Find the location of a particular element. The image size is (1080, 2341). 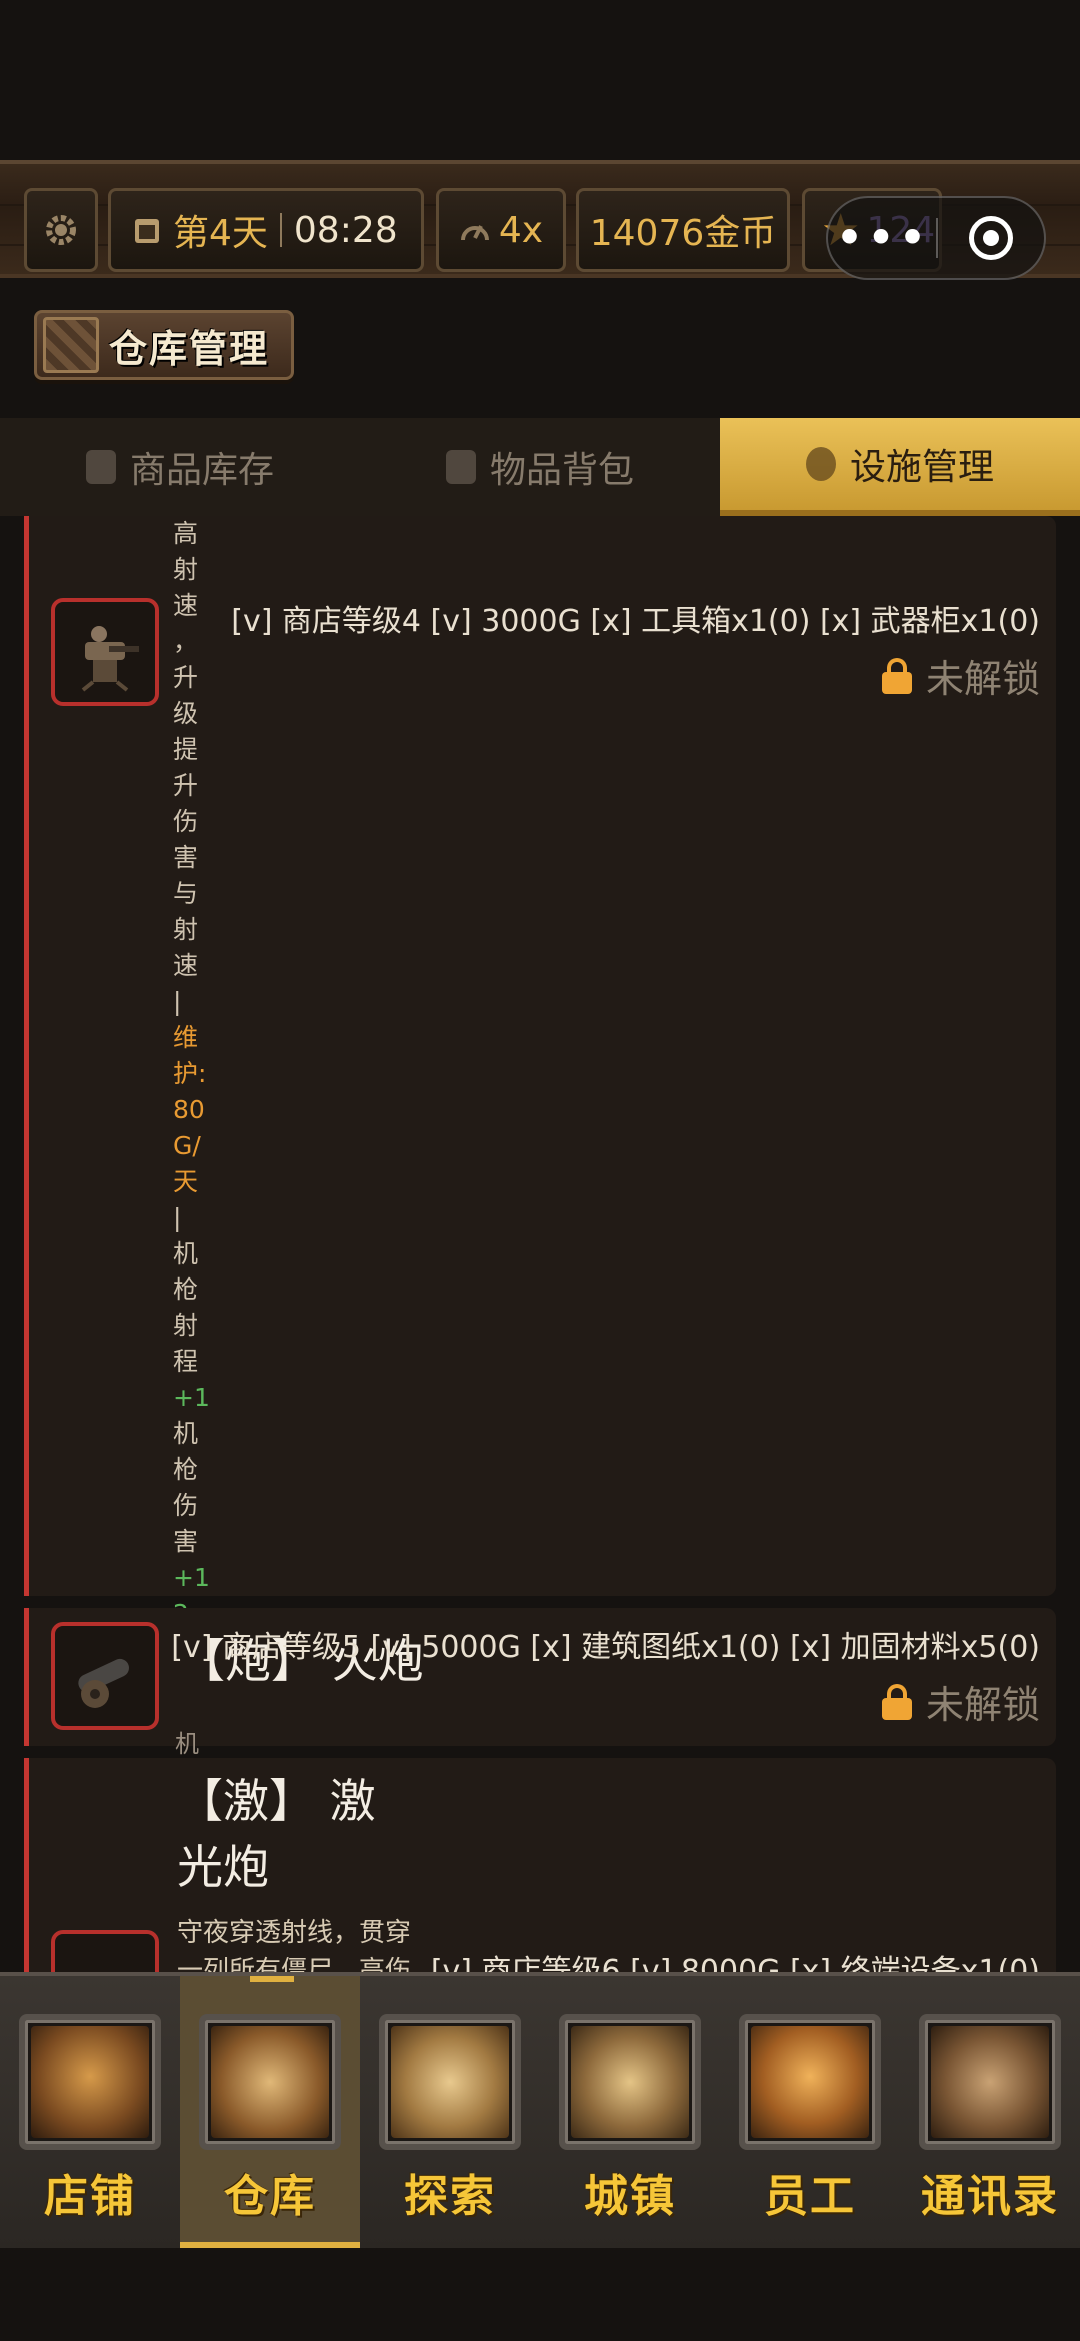

miniprogram-capsule: ••• is located at coordinates (936, 238).